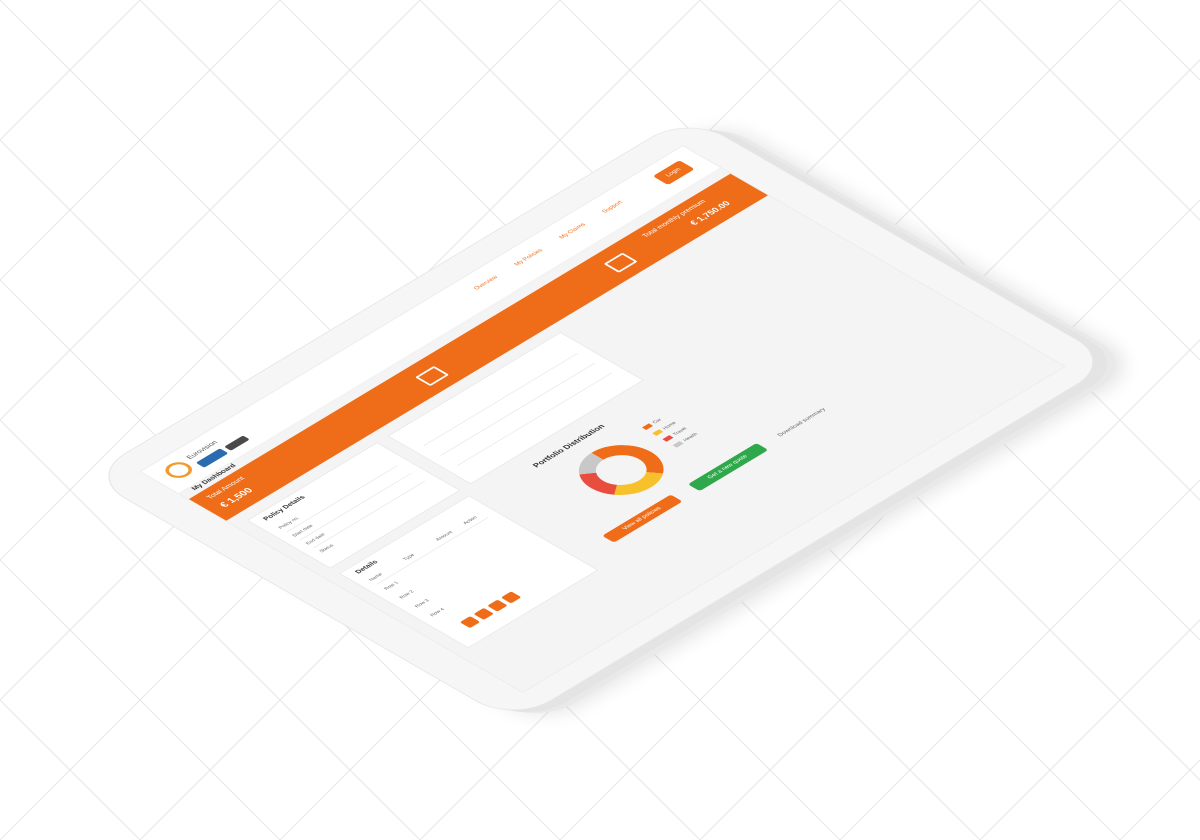 This screenshot has height=840, width=1200. What do you see at coordinates (367, 567) in the screenshot?
I see `details-panel-title: Details` at bounding box center [367, 567].